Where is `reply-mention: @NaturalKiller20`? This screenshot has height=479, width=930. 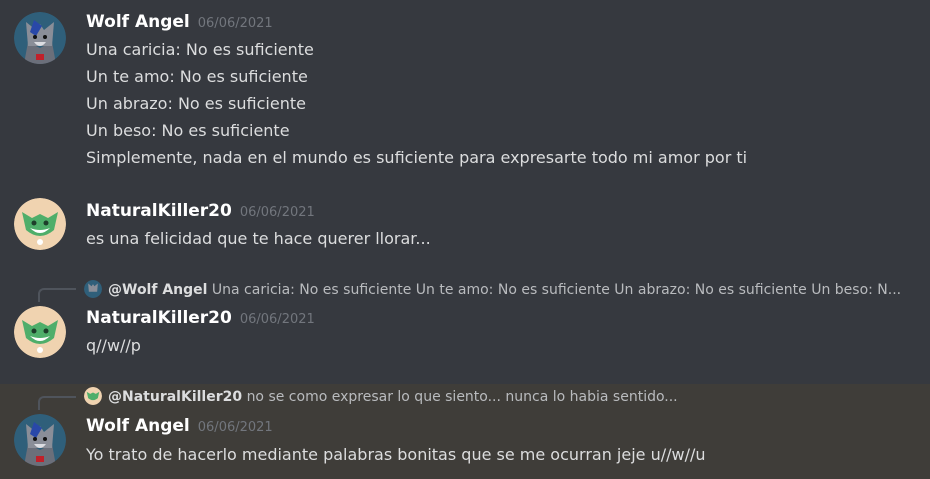
reply-mention: @NaturalKiller20 is located at coordinates (175, 397).